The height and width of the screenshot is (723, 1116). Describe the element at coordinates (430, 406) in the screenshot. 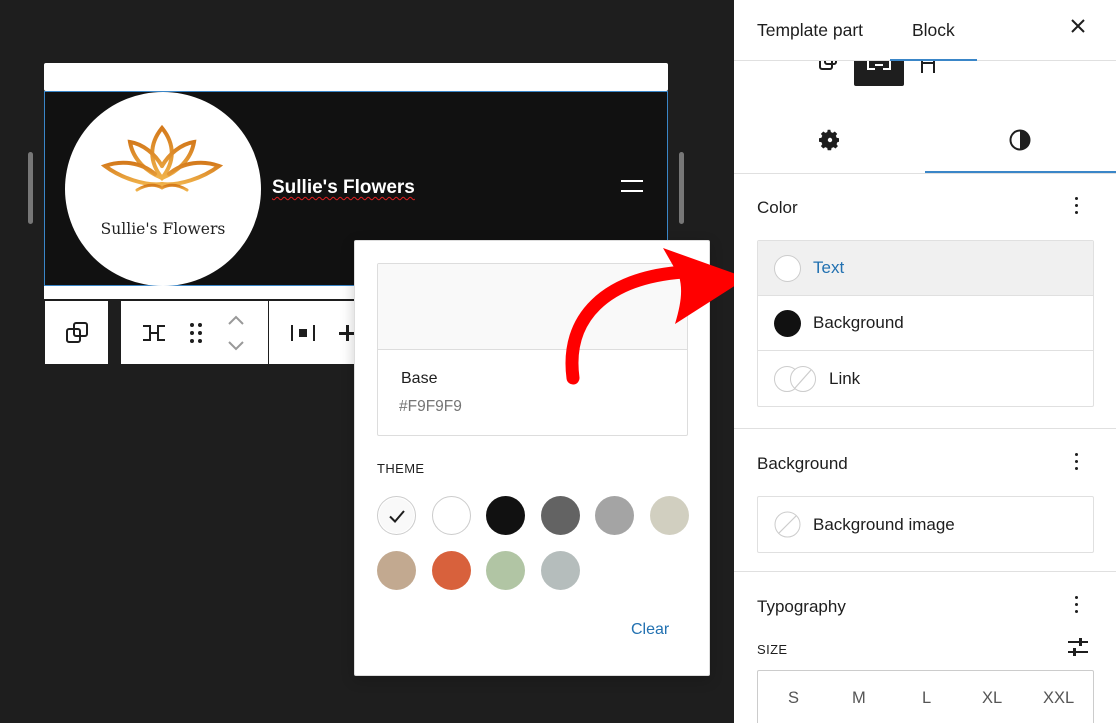

I see `selected-color-hex: #F9F9F9` at that location.